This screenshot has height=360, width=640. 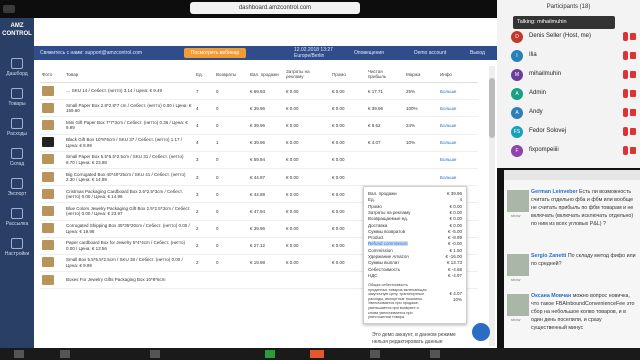 What do you see at coordinates (19, 354) in the screenshot?
I see `mute-icon` at bounding box center [19, 354].